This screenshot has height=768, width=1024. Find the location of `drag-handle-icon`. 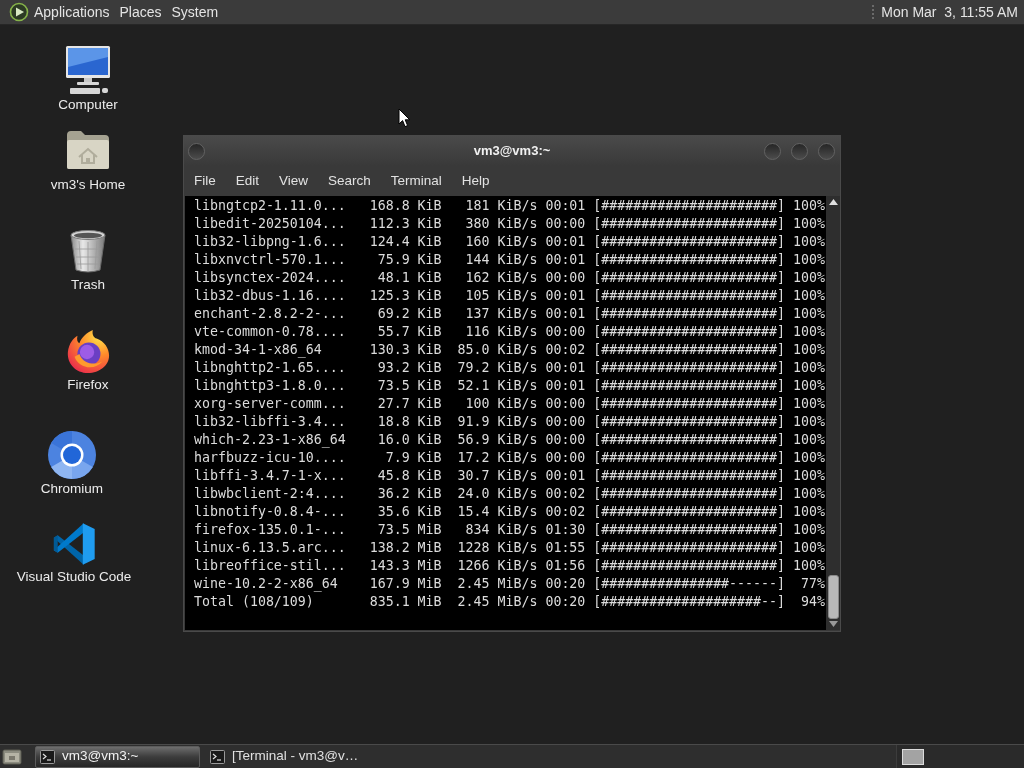

drag-handle-icon is located at coordinates (873, 12).